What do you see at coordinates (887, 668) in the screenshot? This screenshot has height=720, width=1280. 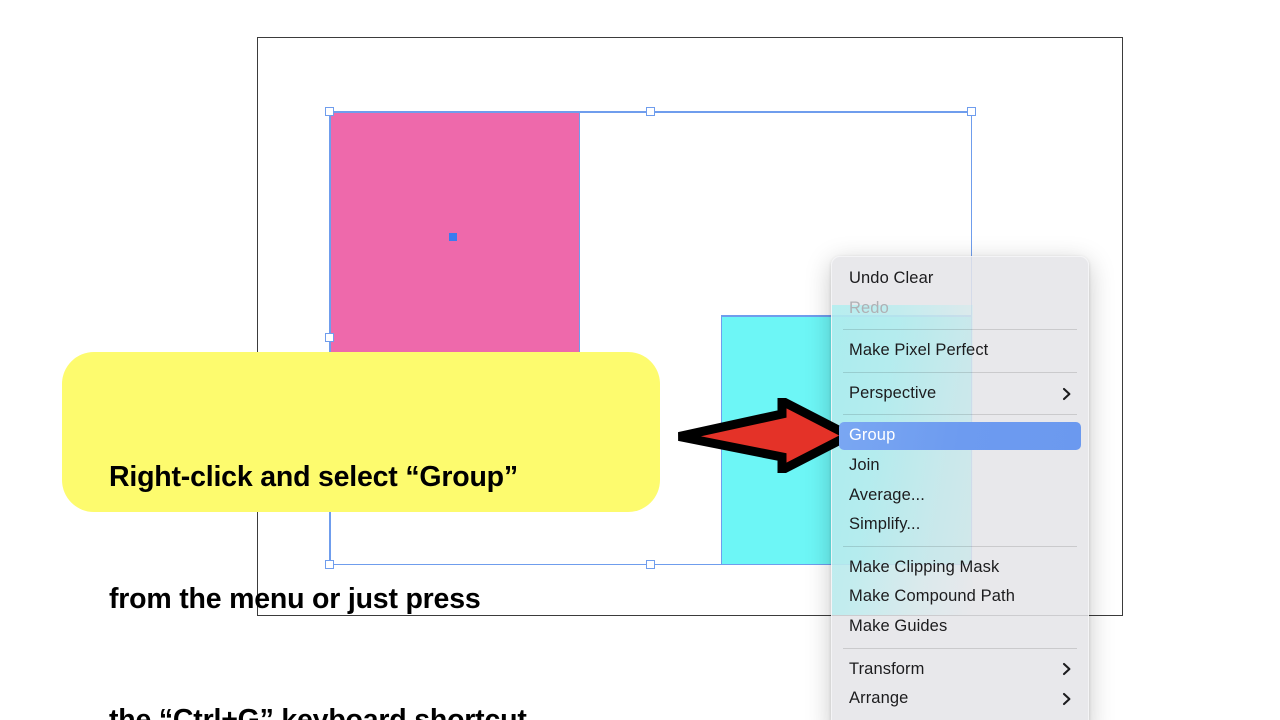 I see `menu-item-label: Transform` at bounding box center [887, 668].